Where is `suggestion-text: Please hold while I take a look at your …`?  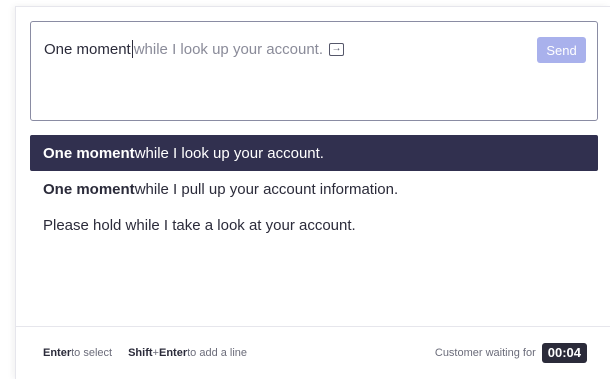 suggestion-text: Please hold while I take a look at your … is located at coordinates (199, 225).